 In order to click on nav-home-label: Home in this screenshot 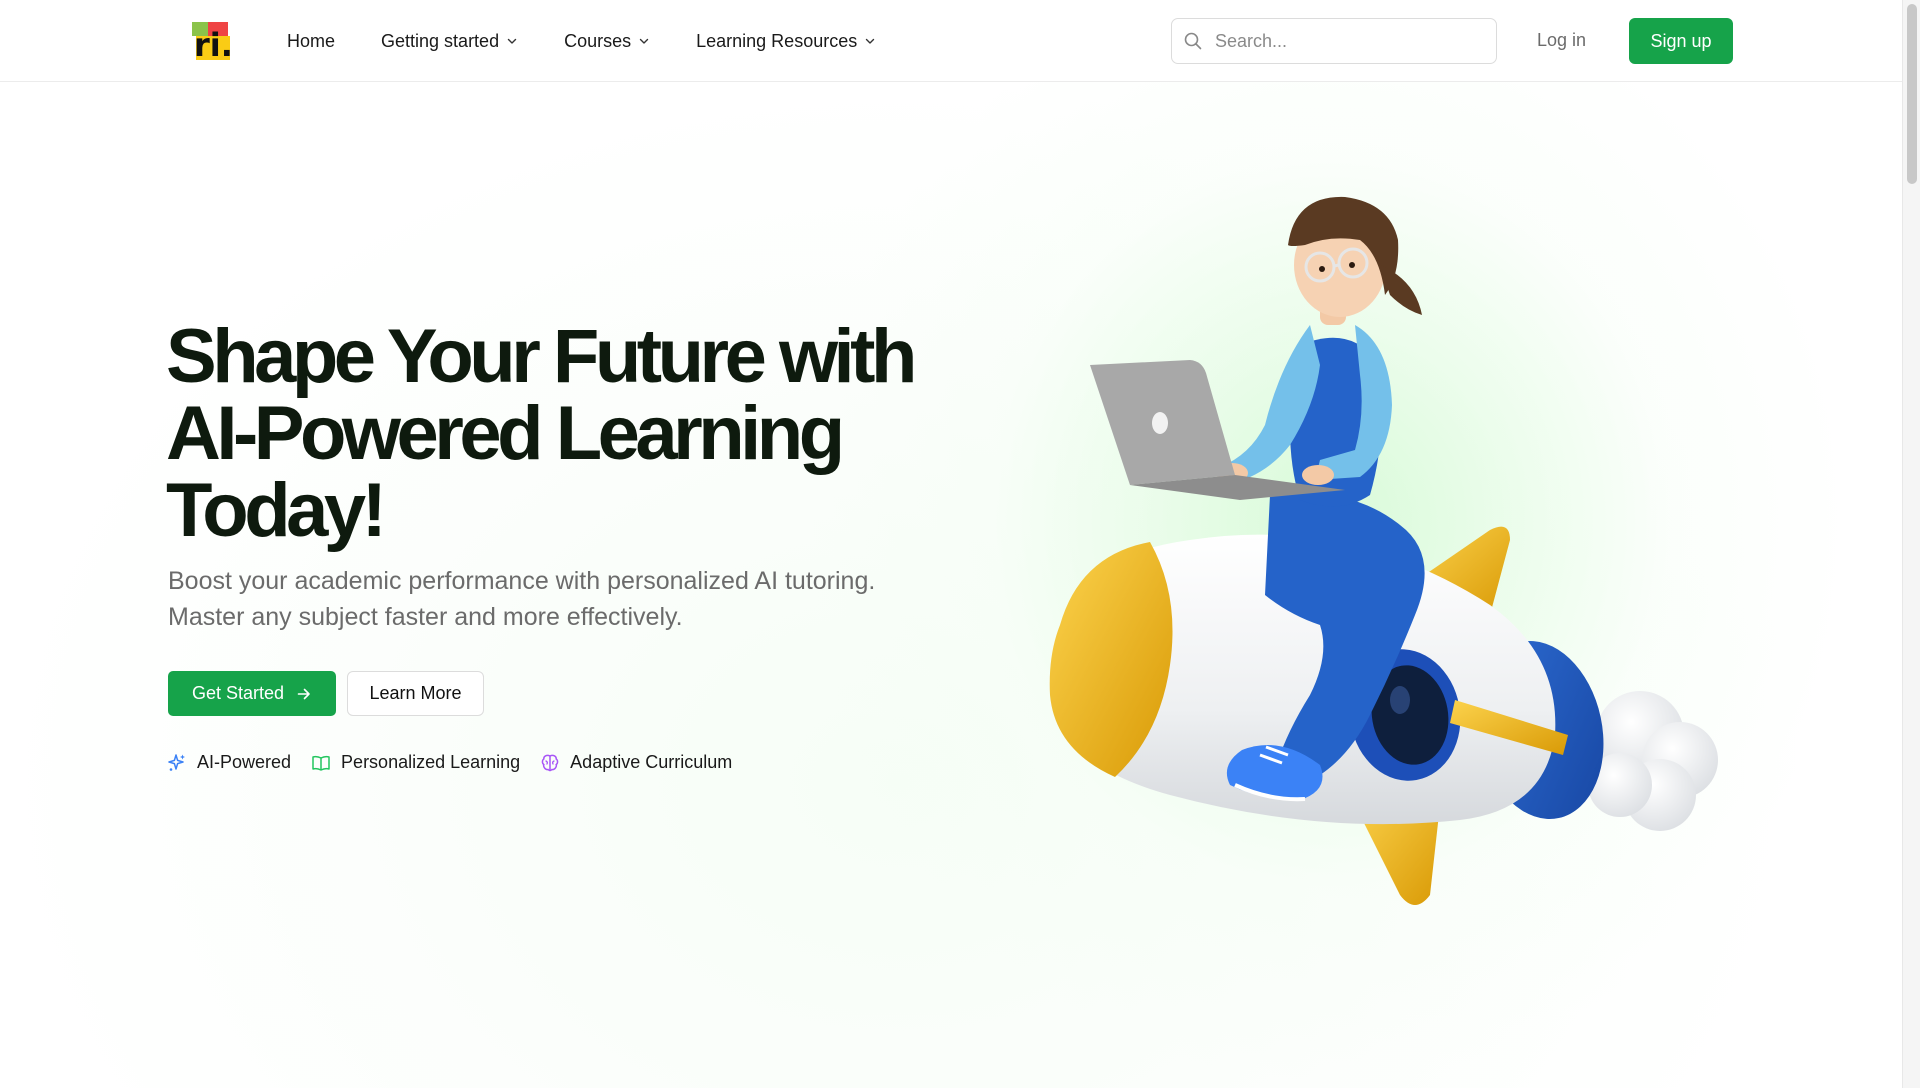, I will do `click(311, 40)`.